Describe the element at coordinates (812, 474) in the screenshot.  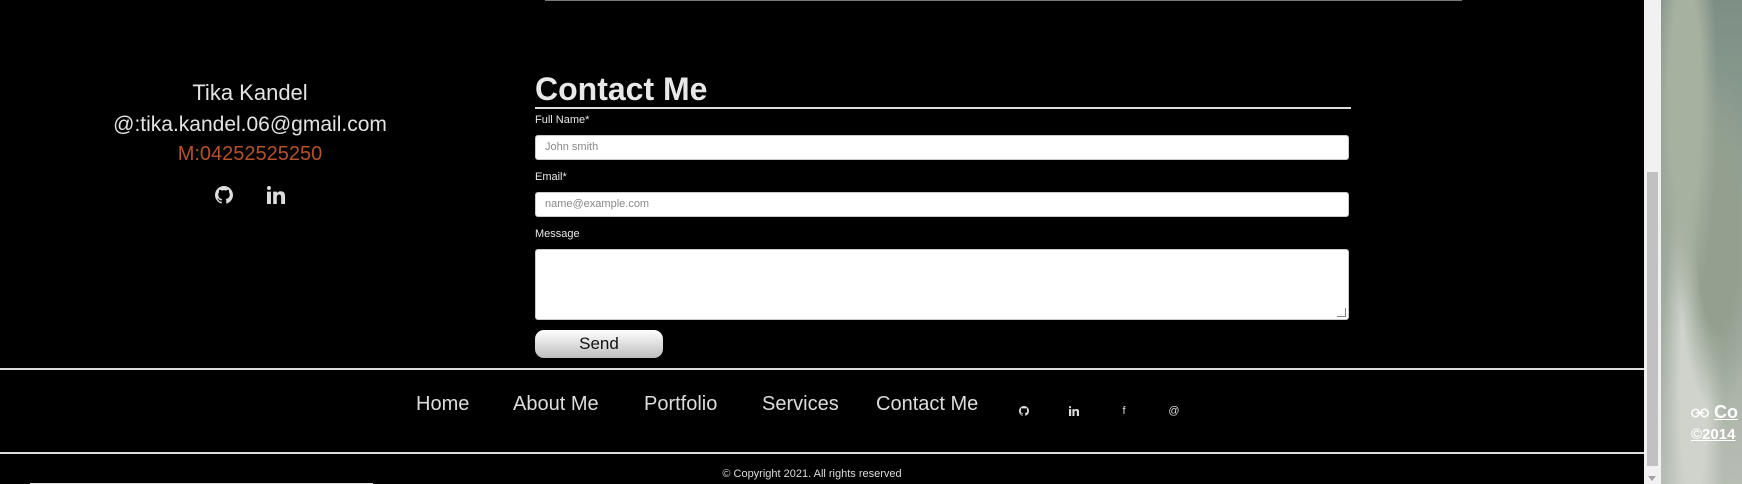
I see `copyright-text: © Copyright 2021. All rights reserved` at that location.